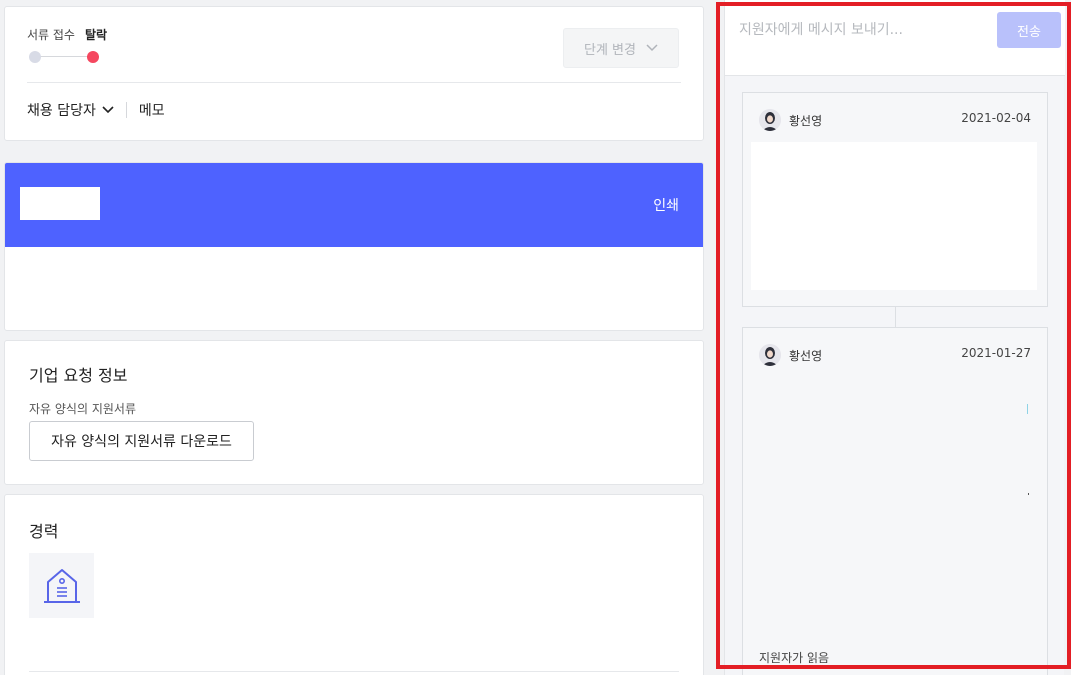 This screenshot has width=1071, height=675. What do you see at coordinates (610, 50) in the screenshot?
I see `change-stage-label: 단계 변경` at bounding box center [610, 50].